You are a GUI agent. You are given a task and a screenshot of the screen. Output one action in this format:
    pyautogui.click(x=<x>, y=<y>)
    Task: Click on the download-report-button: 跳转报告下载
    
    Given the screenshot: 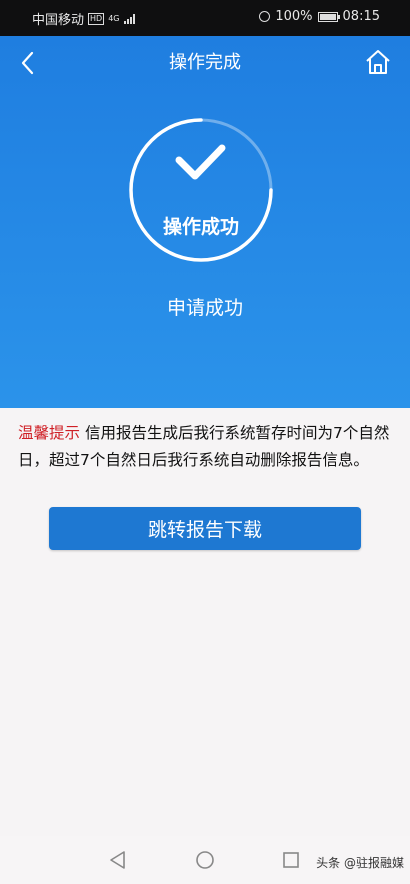 What is the action you would take?
    pyautogui.click(x=205, y=528)
    